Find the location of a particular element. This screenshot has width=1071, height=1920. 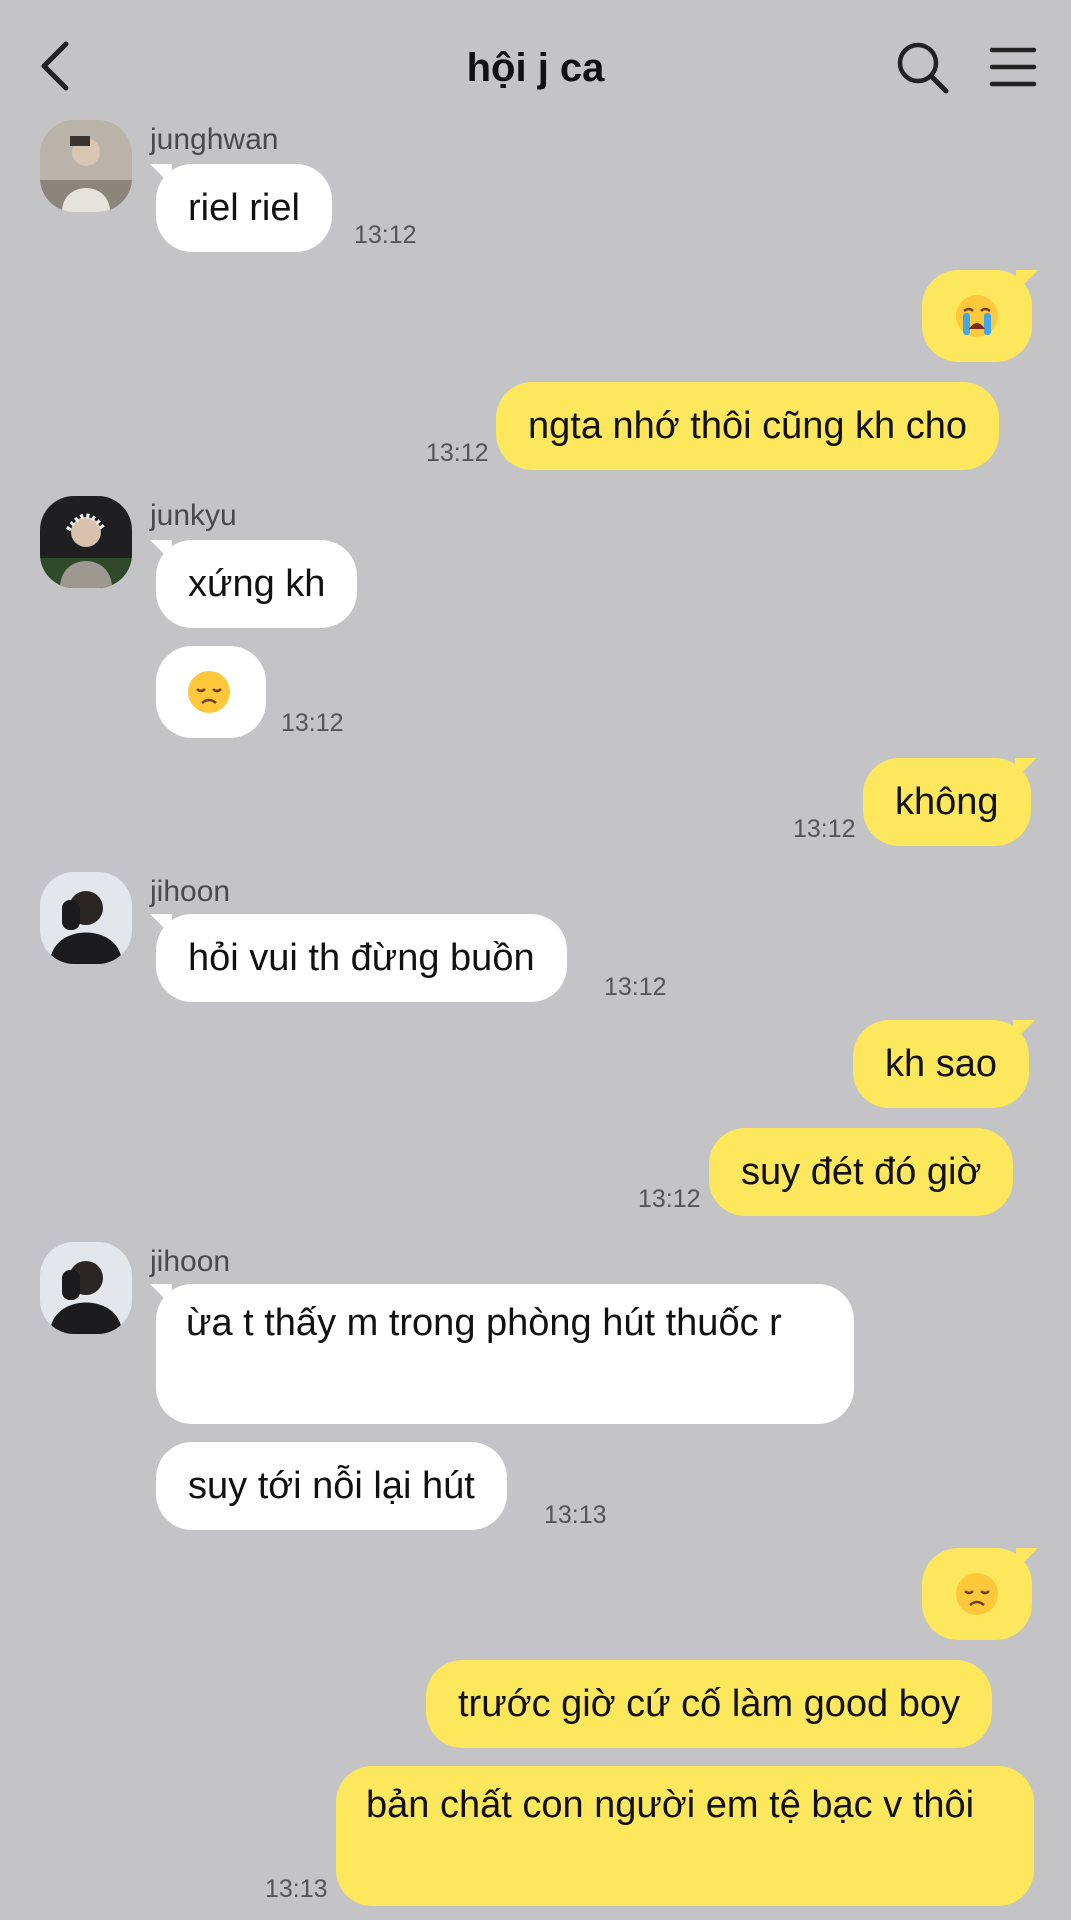

message-bubble: hỏi vui th đừng buồn is located at coordinates (361, 958).